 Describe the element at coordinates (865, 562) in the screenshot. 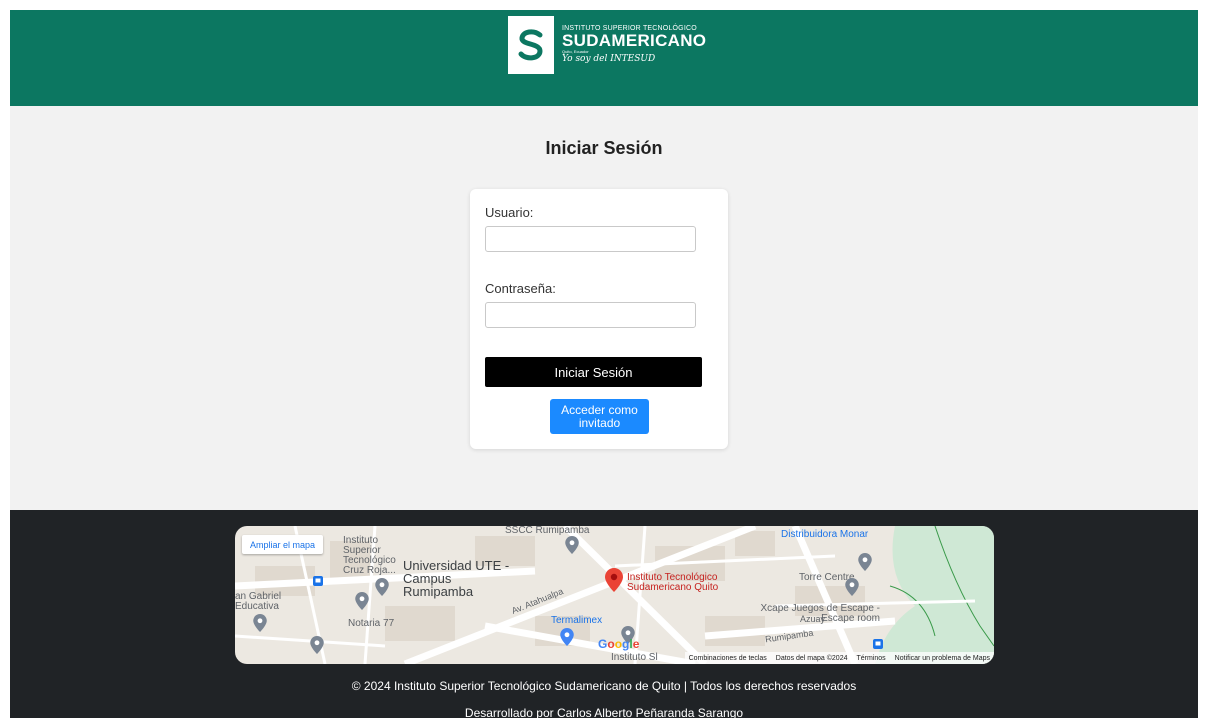

I see `building-marker-icon` at that location.